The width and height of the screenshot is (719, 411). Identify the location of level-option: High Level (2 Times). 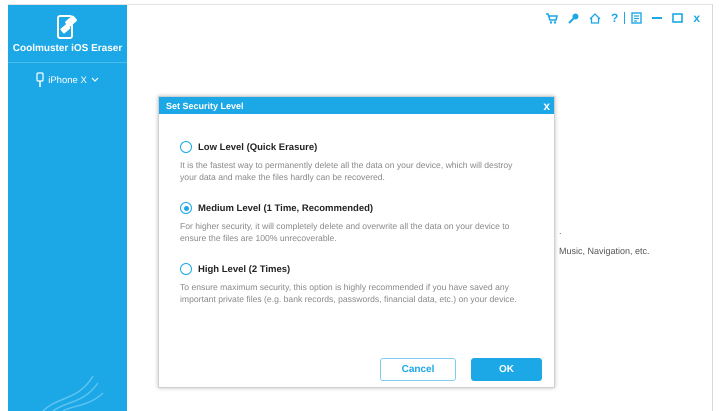
(352, 269).